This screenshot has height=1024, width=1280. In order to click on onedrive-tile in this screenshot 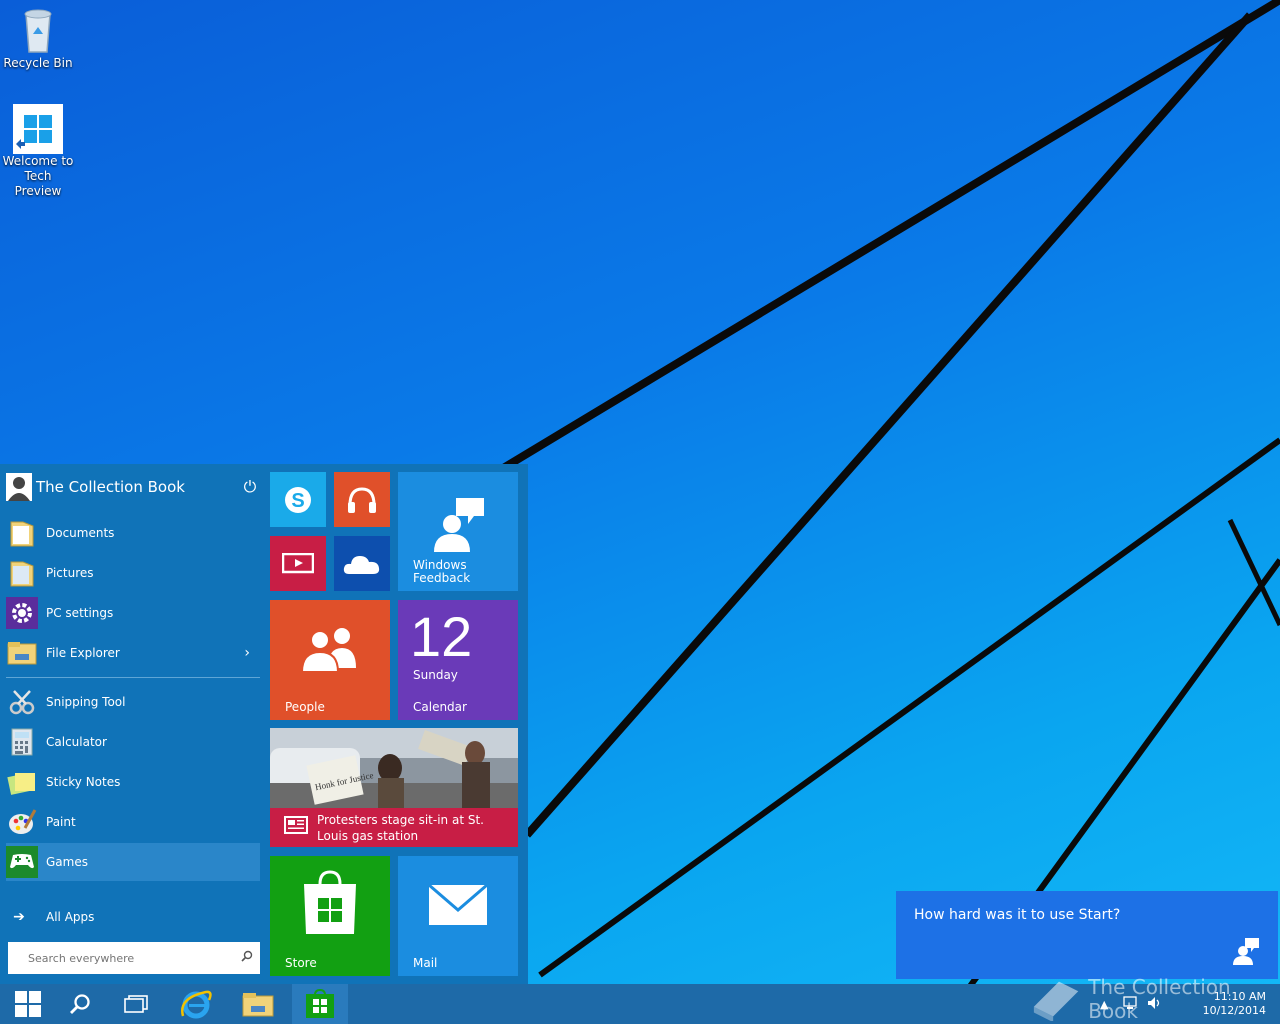, I will do `click(362, 563)`.